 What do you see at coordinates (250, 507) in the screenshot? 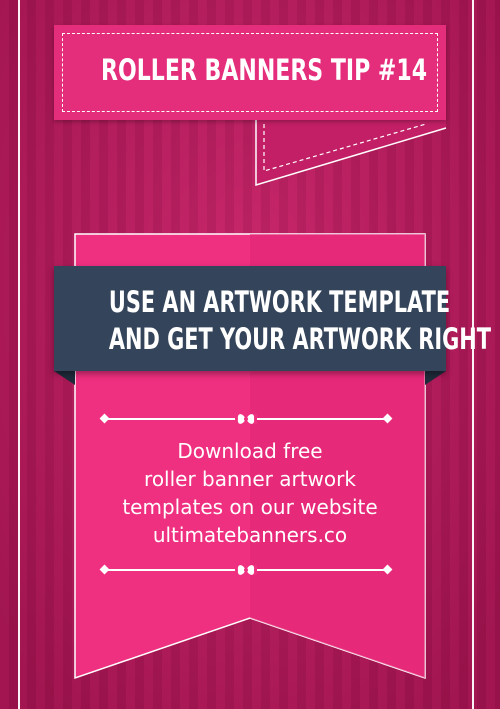
I see `body-line-3: templates on our website` at bounding box center [250, 507].